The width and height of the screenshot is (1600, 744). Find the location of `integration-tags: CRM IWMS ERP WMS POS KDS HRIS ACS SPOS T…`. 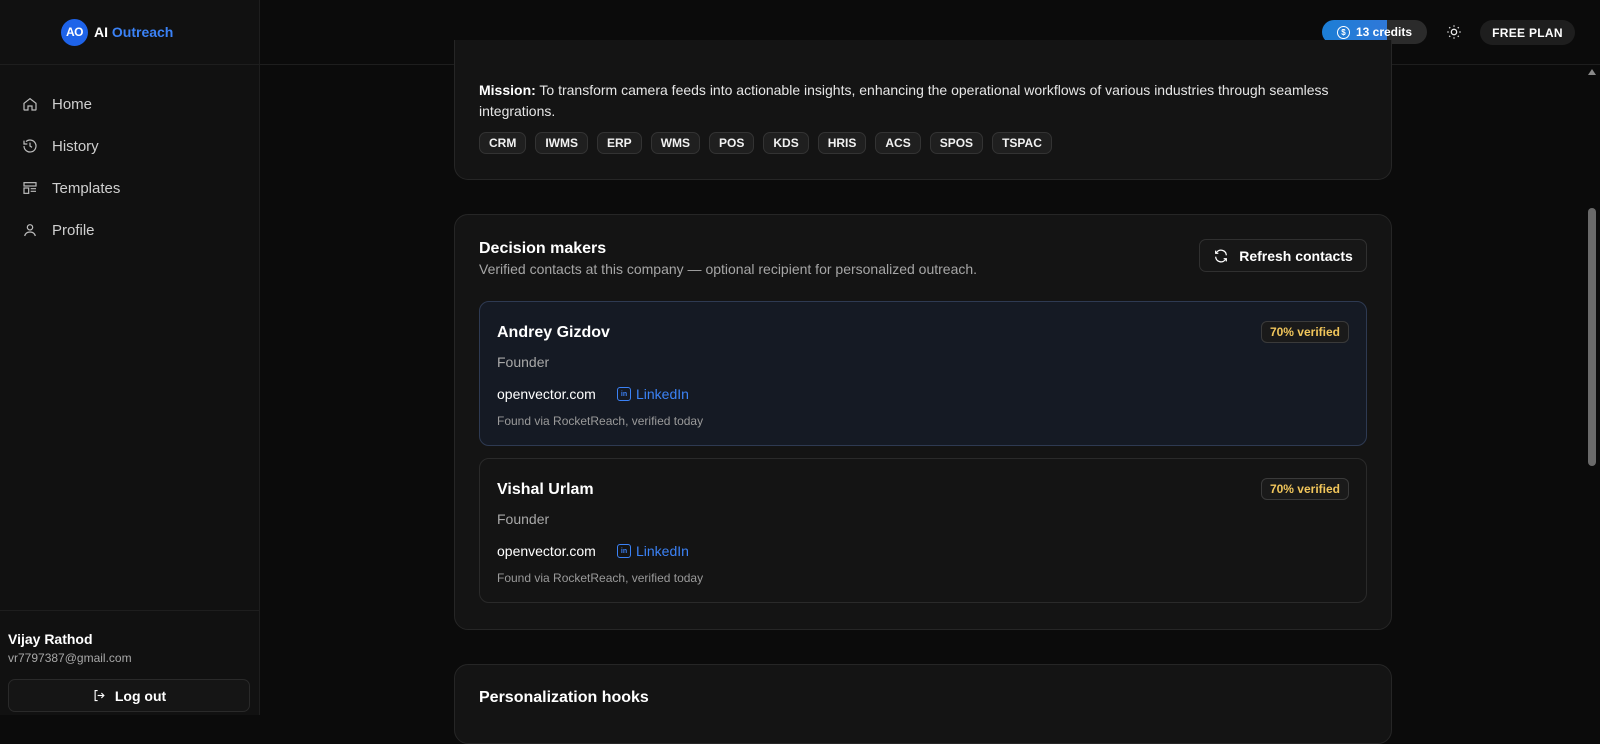

integration-tags: CRM IWMS ERP WMS POS KDS HRIS ACS SPOS T… is located at coordinates (765, 143).